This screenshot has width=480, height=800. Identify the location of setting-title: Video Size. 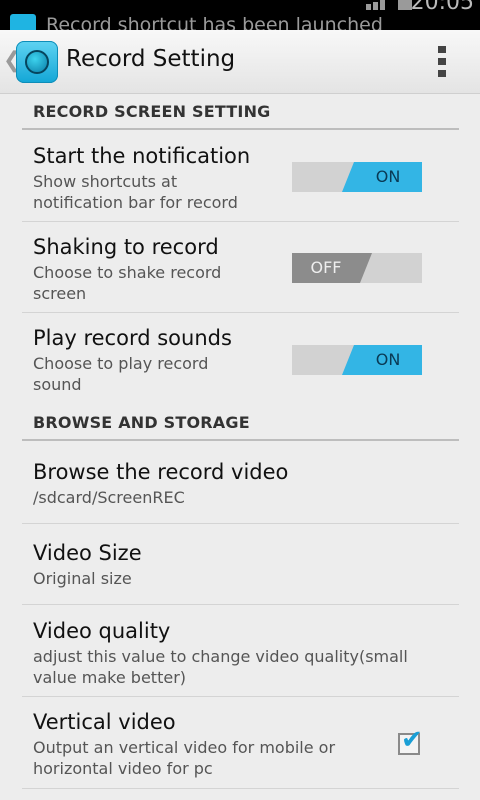
(87, 553).